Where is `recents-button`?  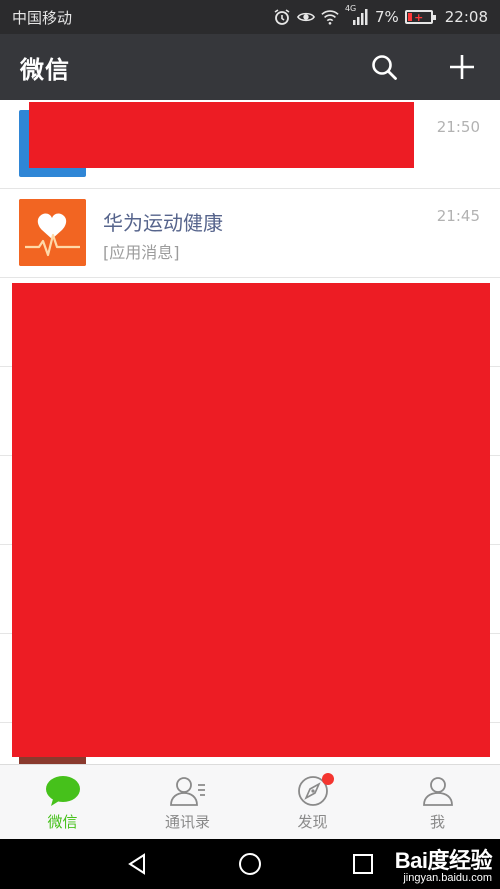 recents-button is located at coordinates (363, 864).